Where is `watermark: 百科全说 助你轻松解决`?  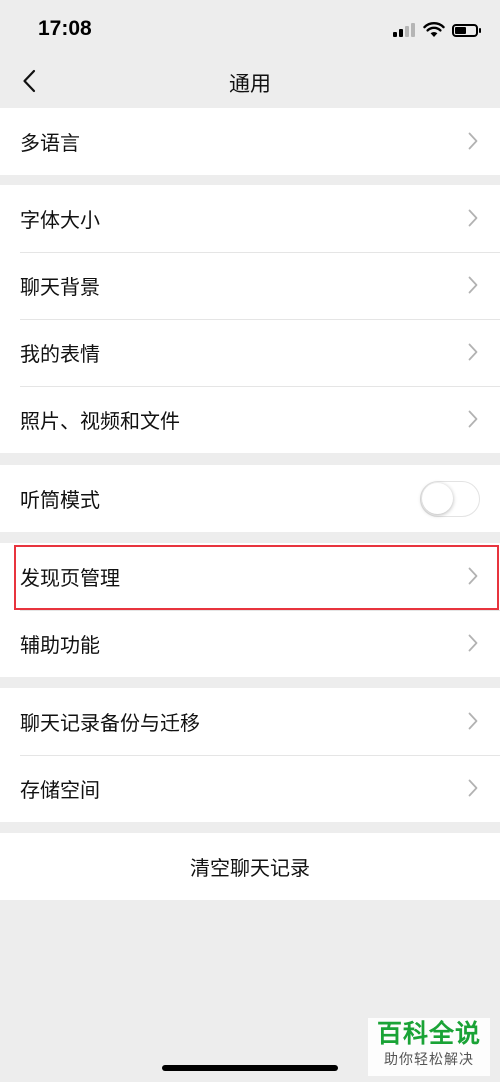 watermark: 百科全说 助你轻松解决 is located at coordinates (429, 1047).